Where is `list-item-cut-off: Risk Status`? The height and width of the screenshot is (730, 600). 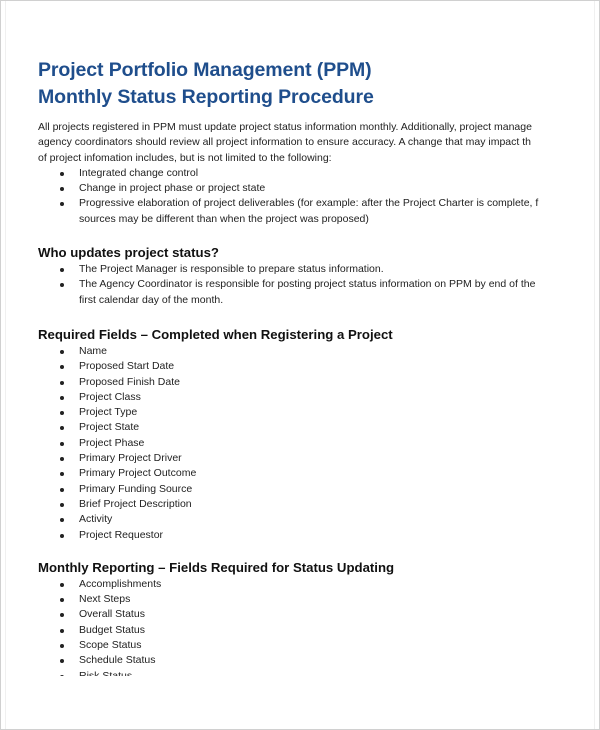
list-item-cut-off: Risk Status is located at coordinates (318, 672).